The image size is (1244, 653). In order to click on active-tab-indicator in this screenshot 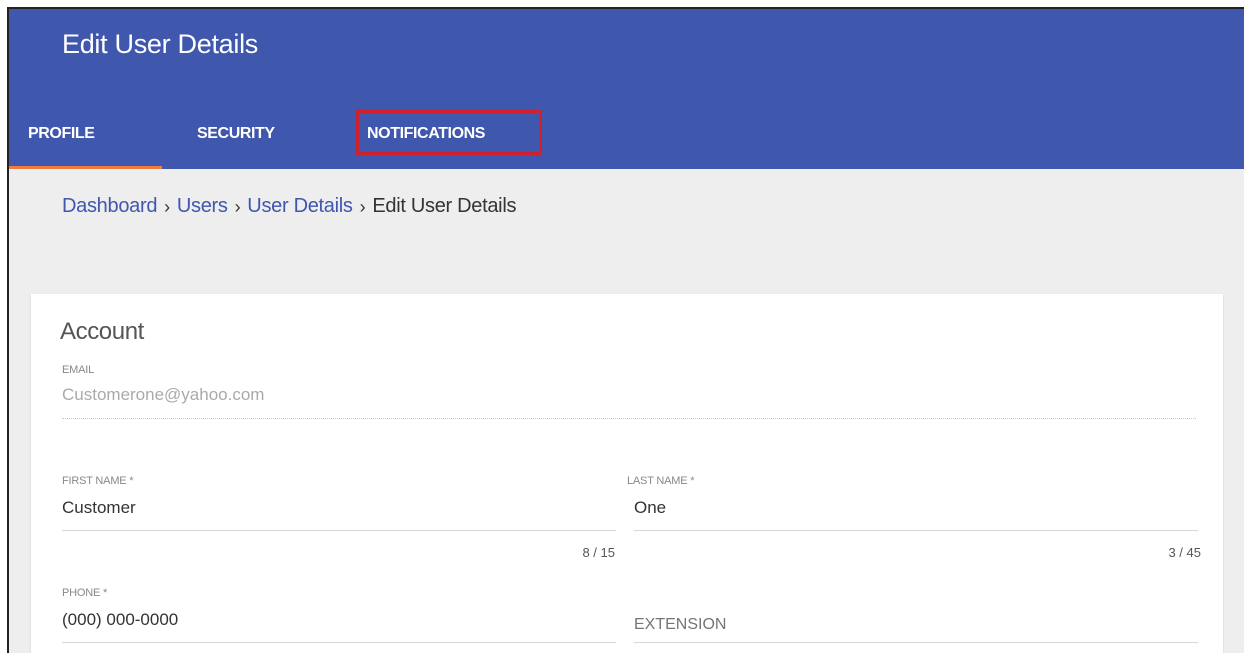, I will do `click(85, 167)`.